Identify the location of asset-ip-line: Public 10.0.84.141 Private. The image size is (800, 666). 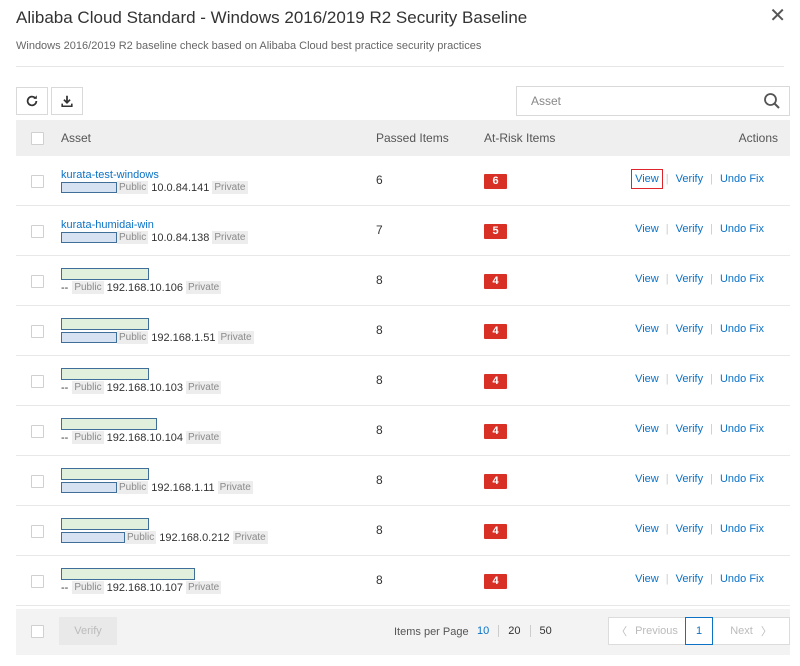
(154, 187).